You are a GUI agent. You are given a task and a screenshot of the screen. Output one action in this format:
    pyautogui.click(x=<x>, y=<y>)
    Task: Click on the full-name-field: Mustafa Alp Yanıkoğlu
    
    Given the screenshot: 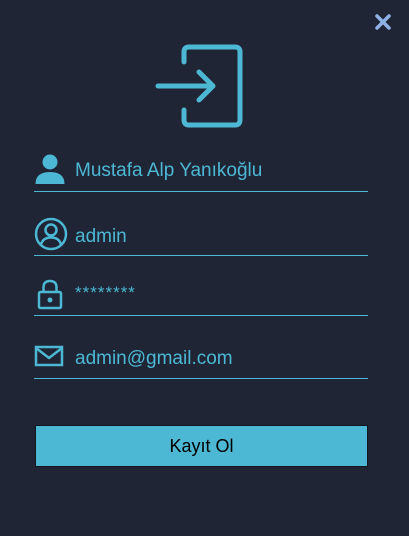 What is the action you would take?
    pyautogui.click(x=201, y=171)
    